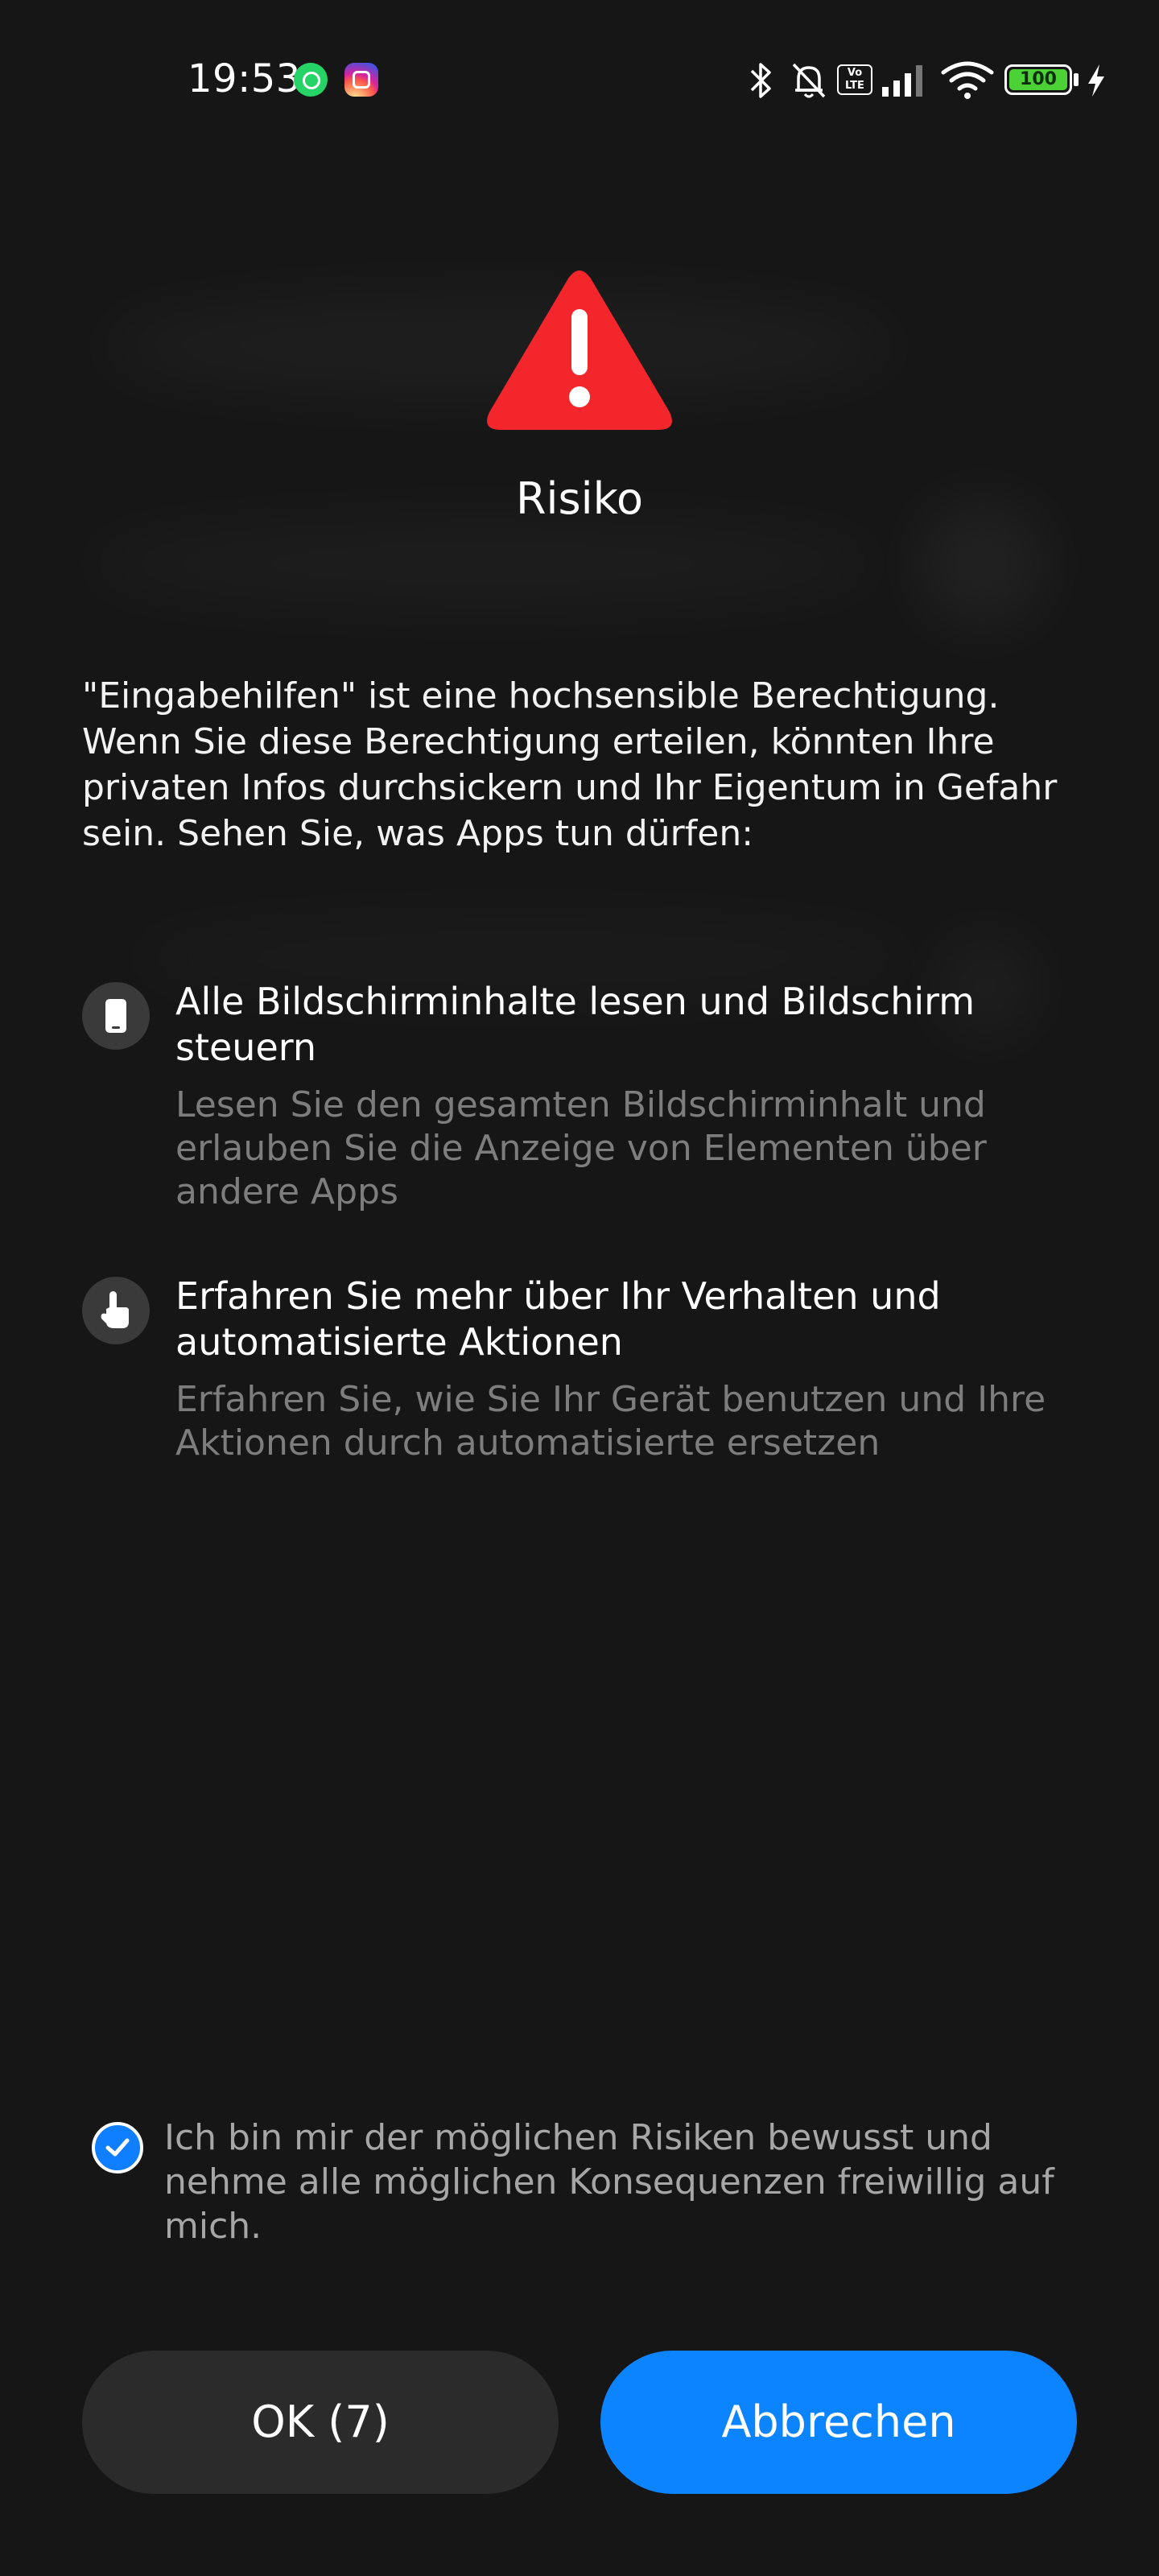 This screenshot has height=2576, width=1159. I want to click on warning-triangle-icon, so click(579, 350).